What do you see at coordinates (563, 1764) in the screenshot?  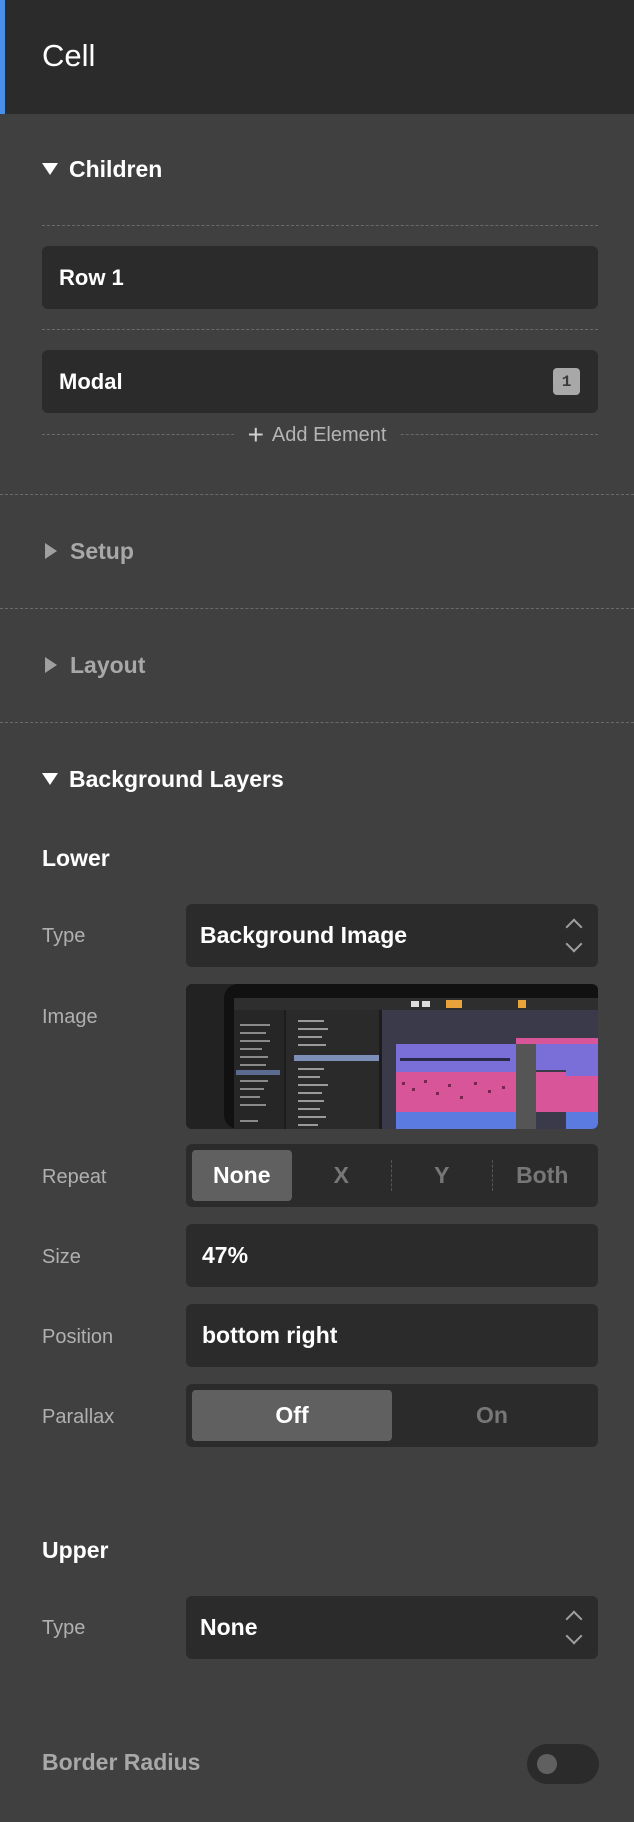 I see `border-radius-toggle` at bounding box center [563, 1764].